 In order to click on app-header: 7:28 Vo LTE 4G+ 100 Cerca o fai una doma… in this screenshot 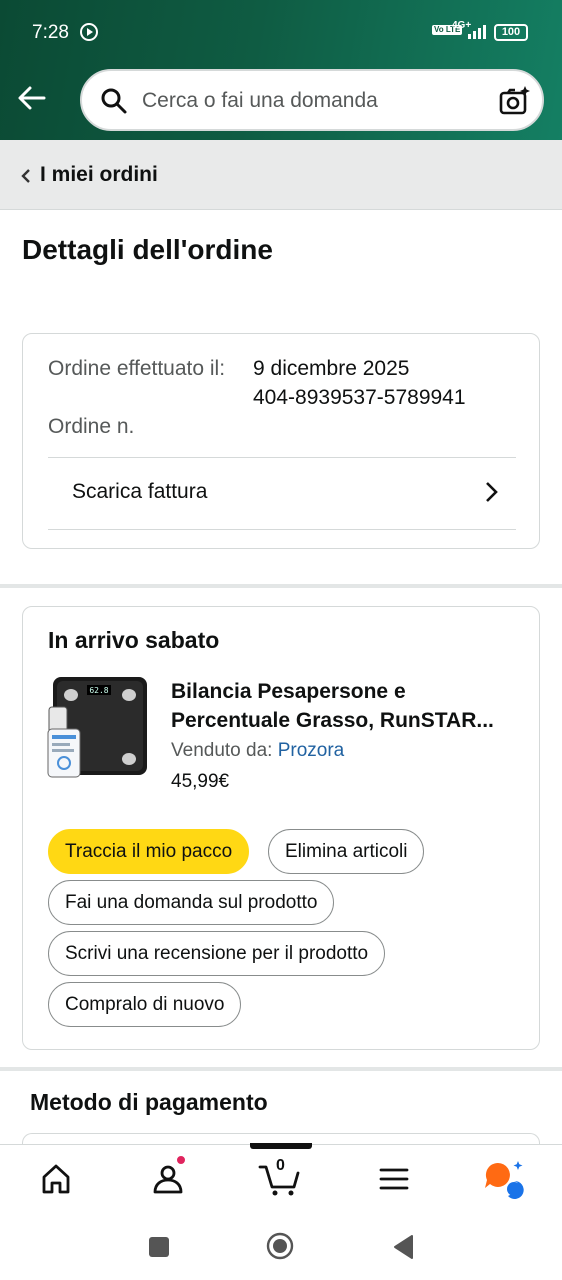, I will do `click(281, 70)`.